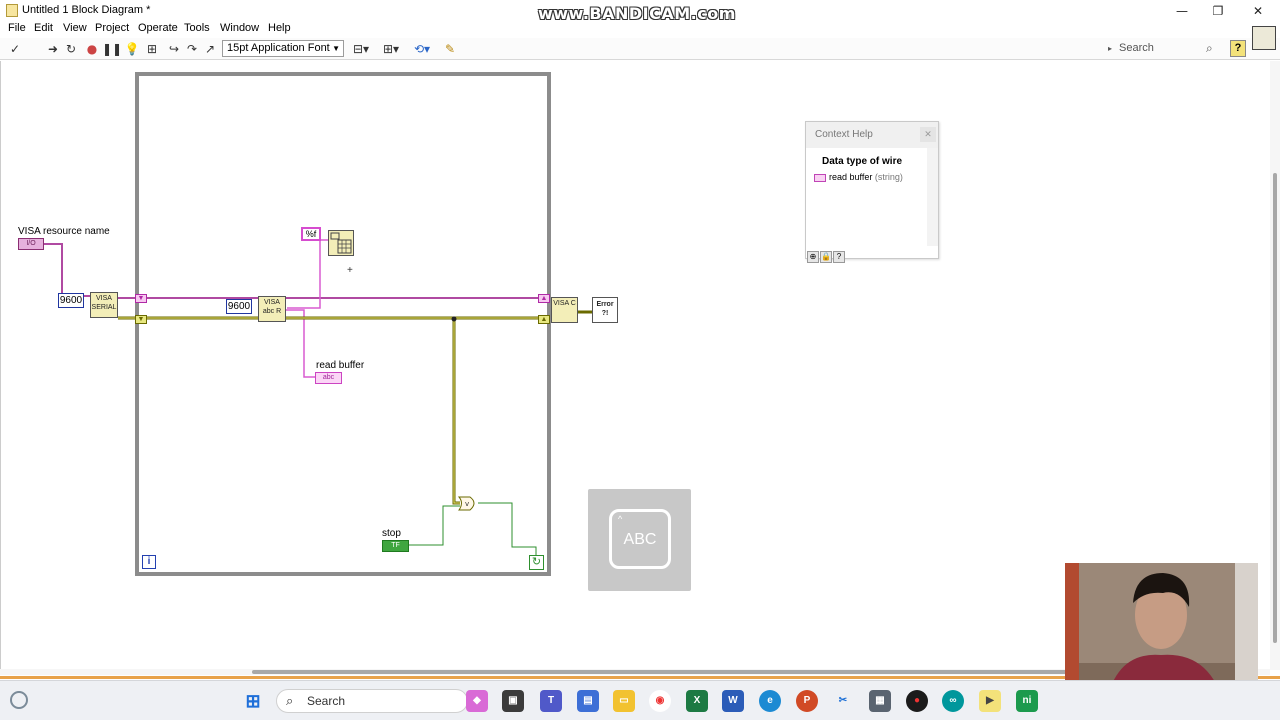  I want to click on chevron-down-icon: ▼, so click(336, 48).